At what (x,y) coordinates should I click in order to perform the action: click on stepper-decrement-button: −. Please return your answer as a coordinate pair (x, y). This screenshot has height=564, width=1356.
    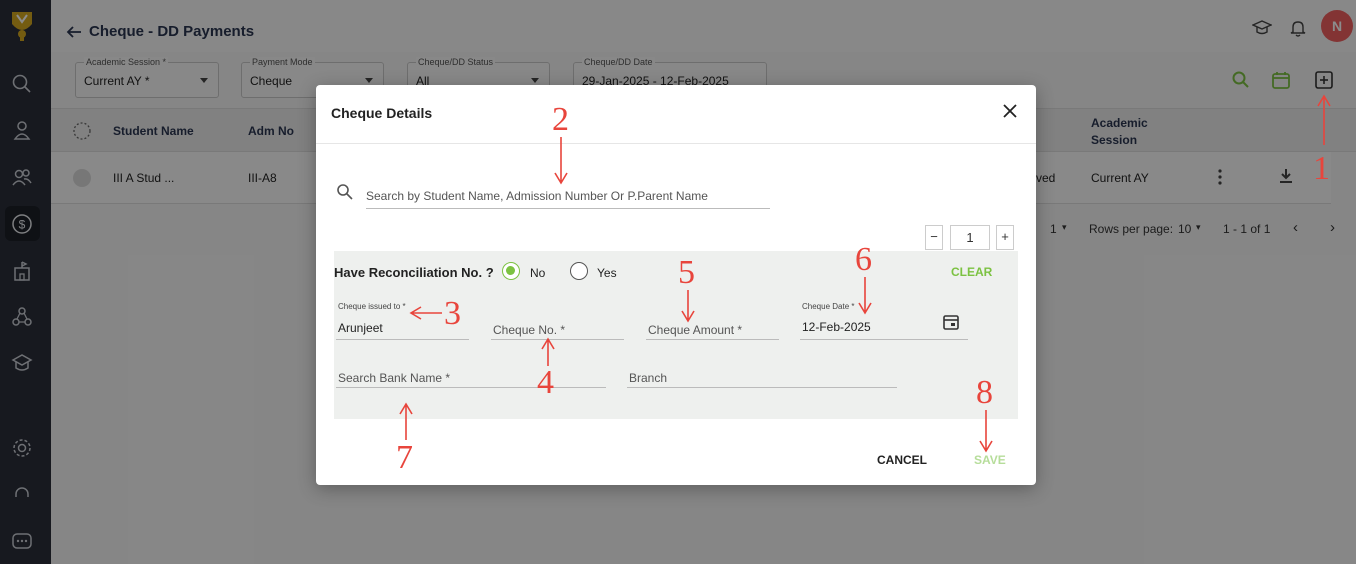
    Looking at the image, I should click on (934, 237).